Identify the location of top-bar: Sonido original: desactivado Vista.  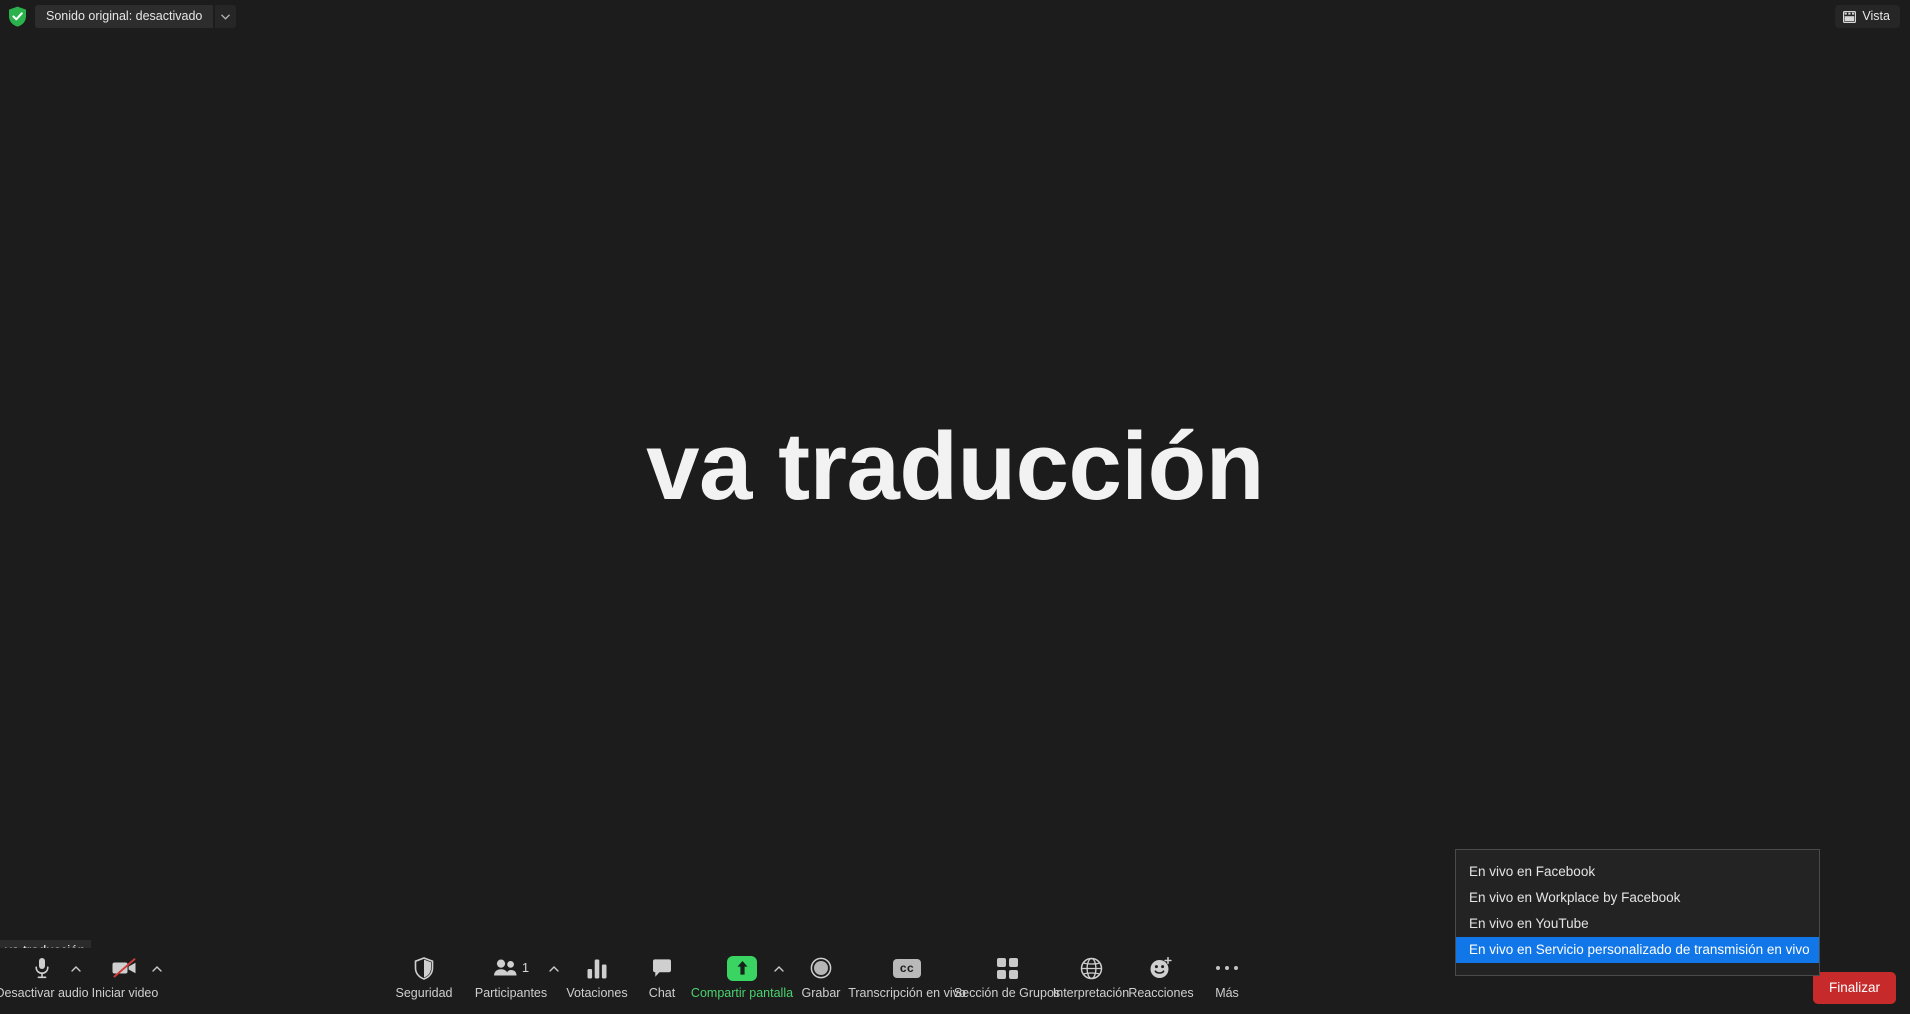
(955, 16).